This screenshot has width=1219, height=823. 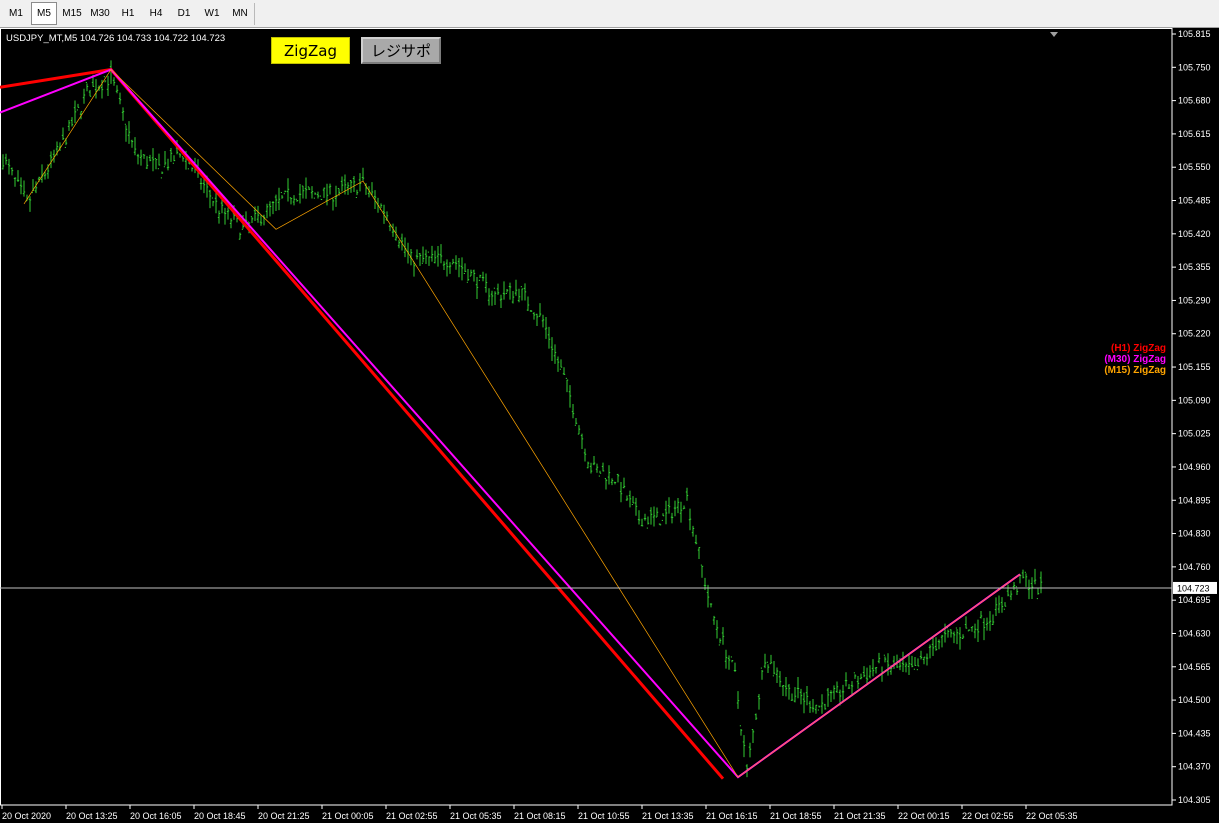 I want to click on current-price-label: 104.723, so click(x=1193, y=588).